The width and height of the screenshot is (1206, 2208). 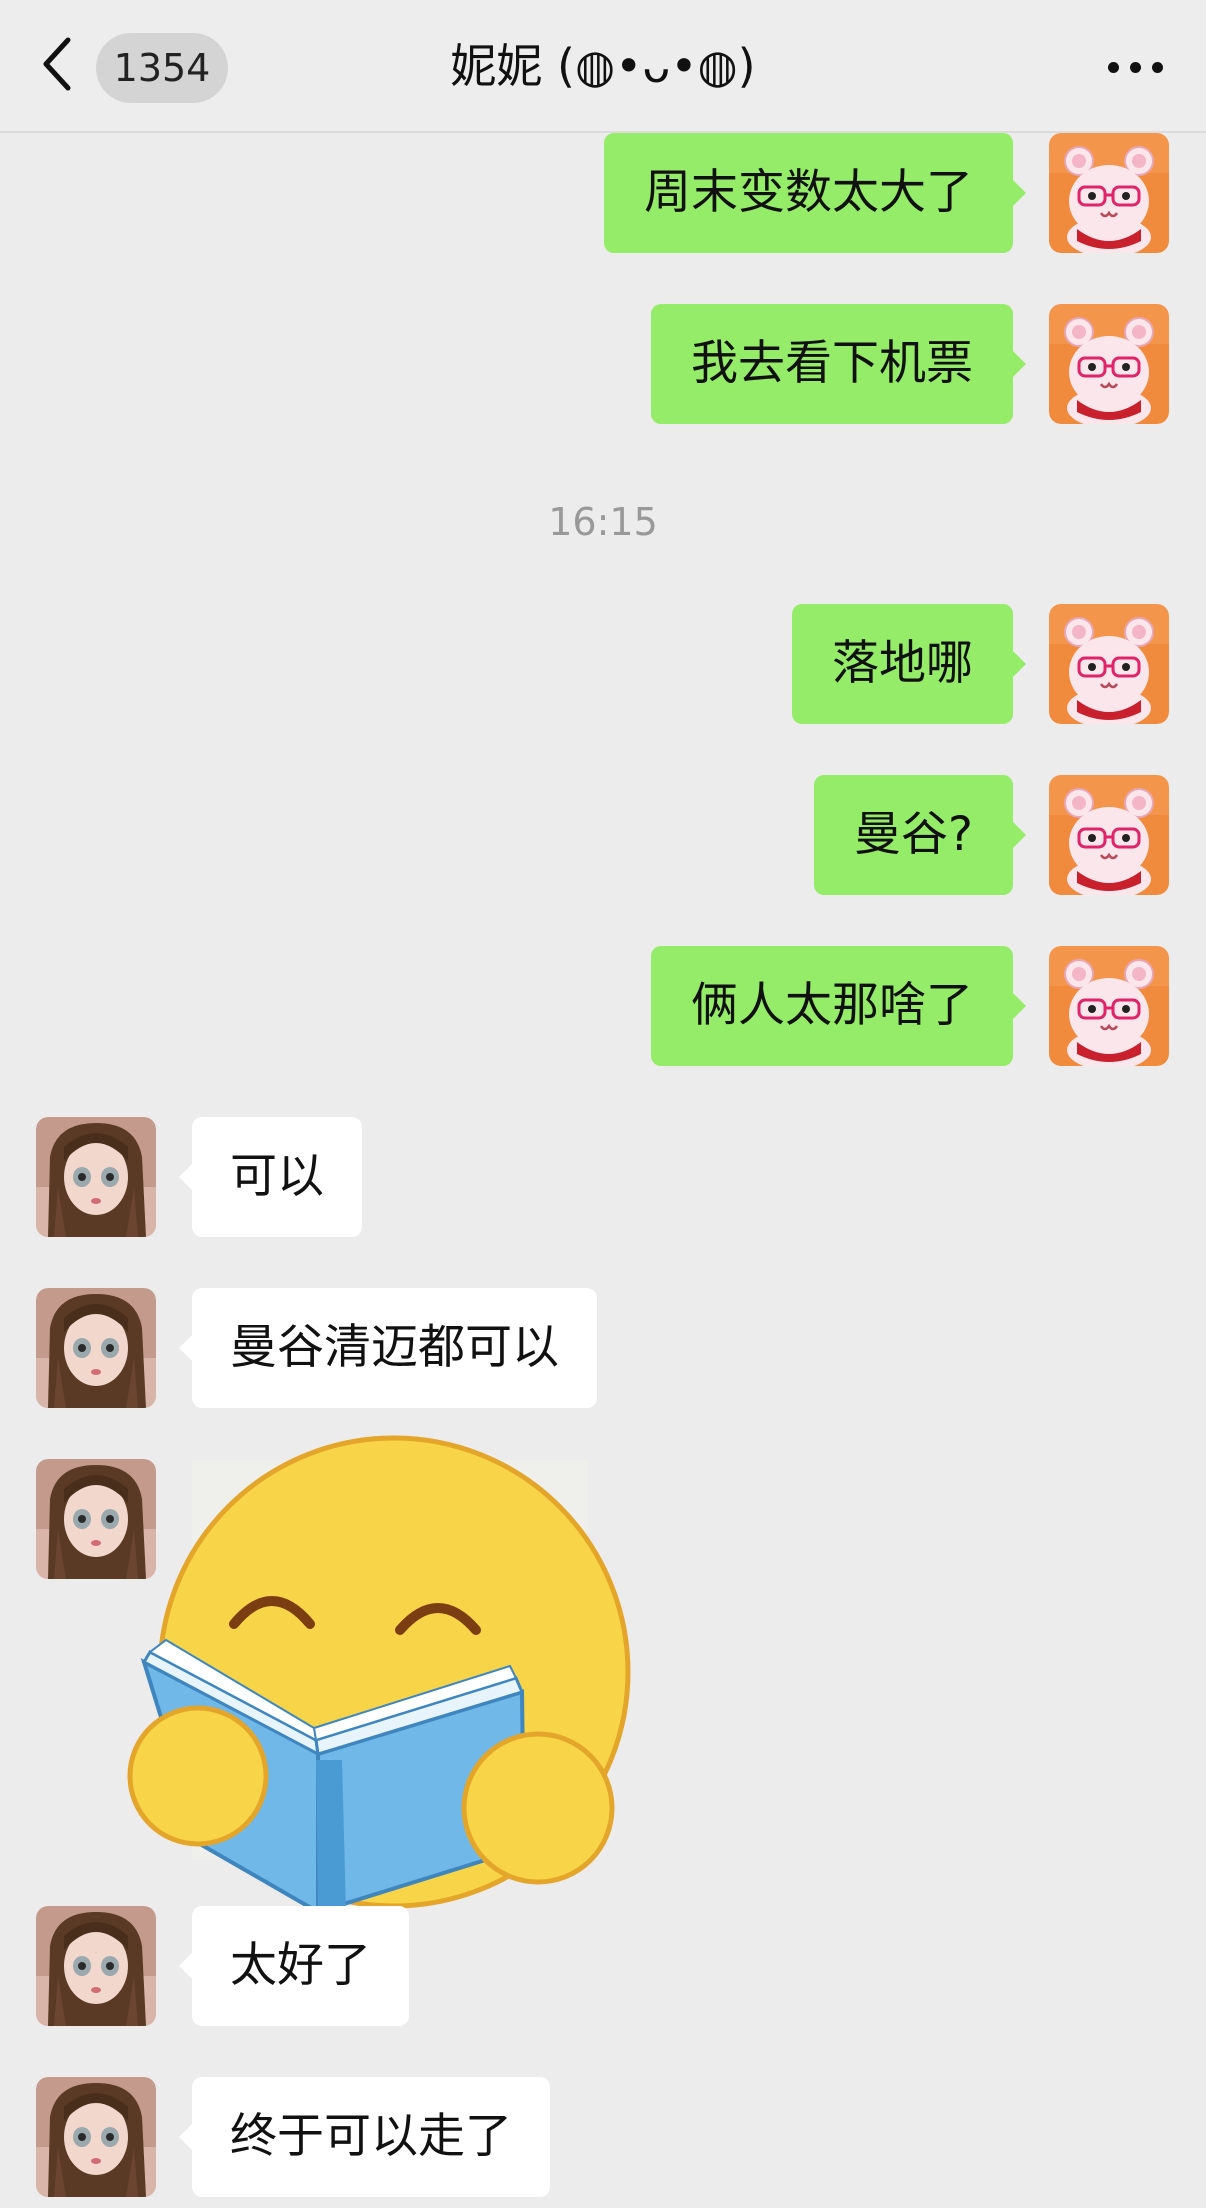 What do you see at coordinates (603, 1177) in the screenshot?
I see `incoming-message: 可以` at bounding box center [603, 1177].